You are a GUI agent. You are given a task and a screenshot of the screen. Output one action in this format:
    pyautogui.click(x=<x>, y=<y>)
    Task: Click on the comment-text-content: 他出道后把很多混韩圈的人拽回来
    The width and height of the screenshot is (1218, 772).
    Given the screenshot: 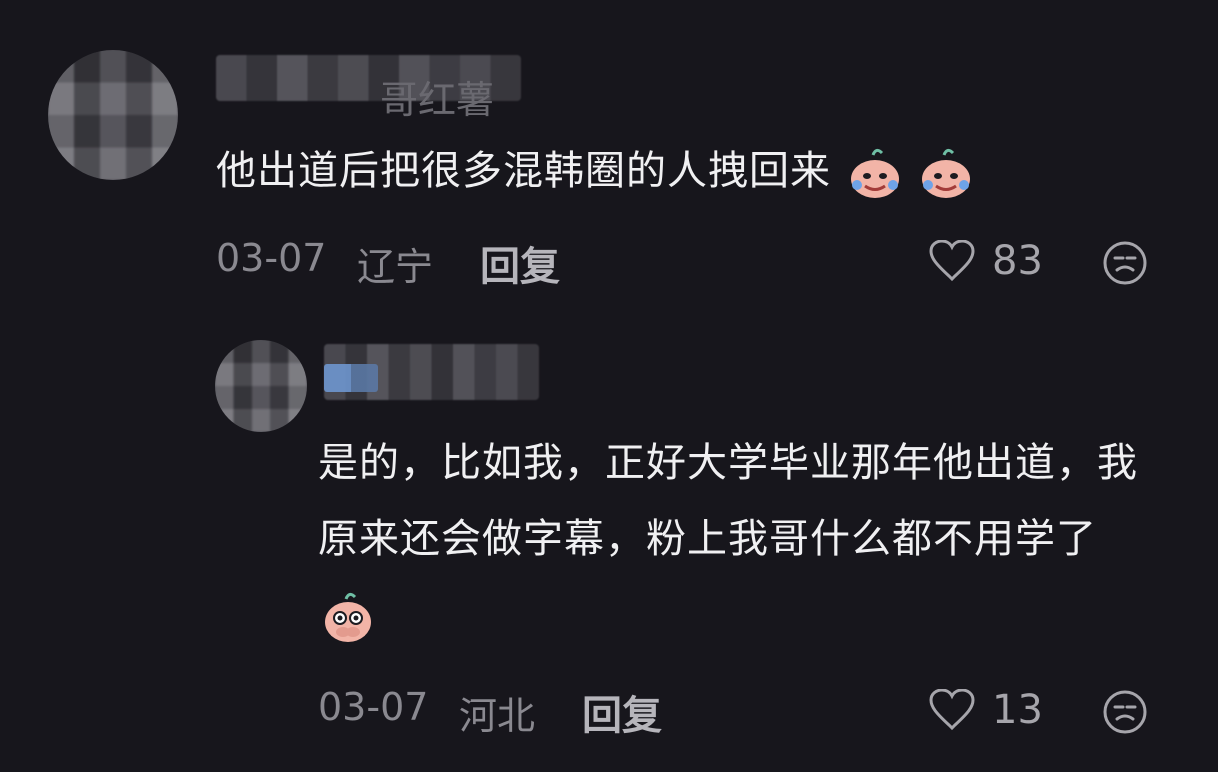 What is the action you would take?
    pyautogui.click(x=523, y=171)
    